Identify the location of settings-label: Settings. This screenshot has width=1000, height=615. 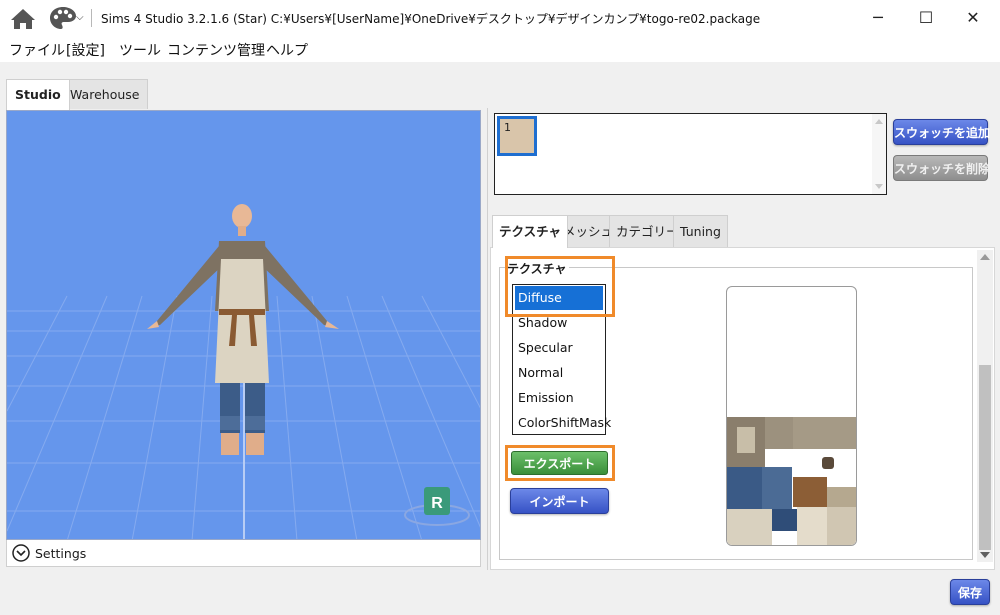
(61, 553).